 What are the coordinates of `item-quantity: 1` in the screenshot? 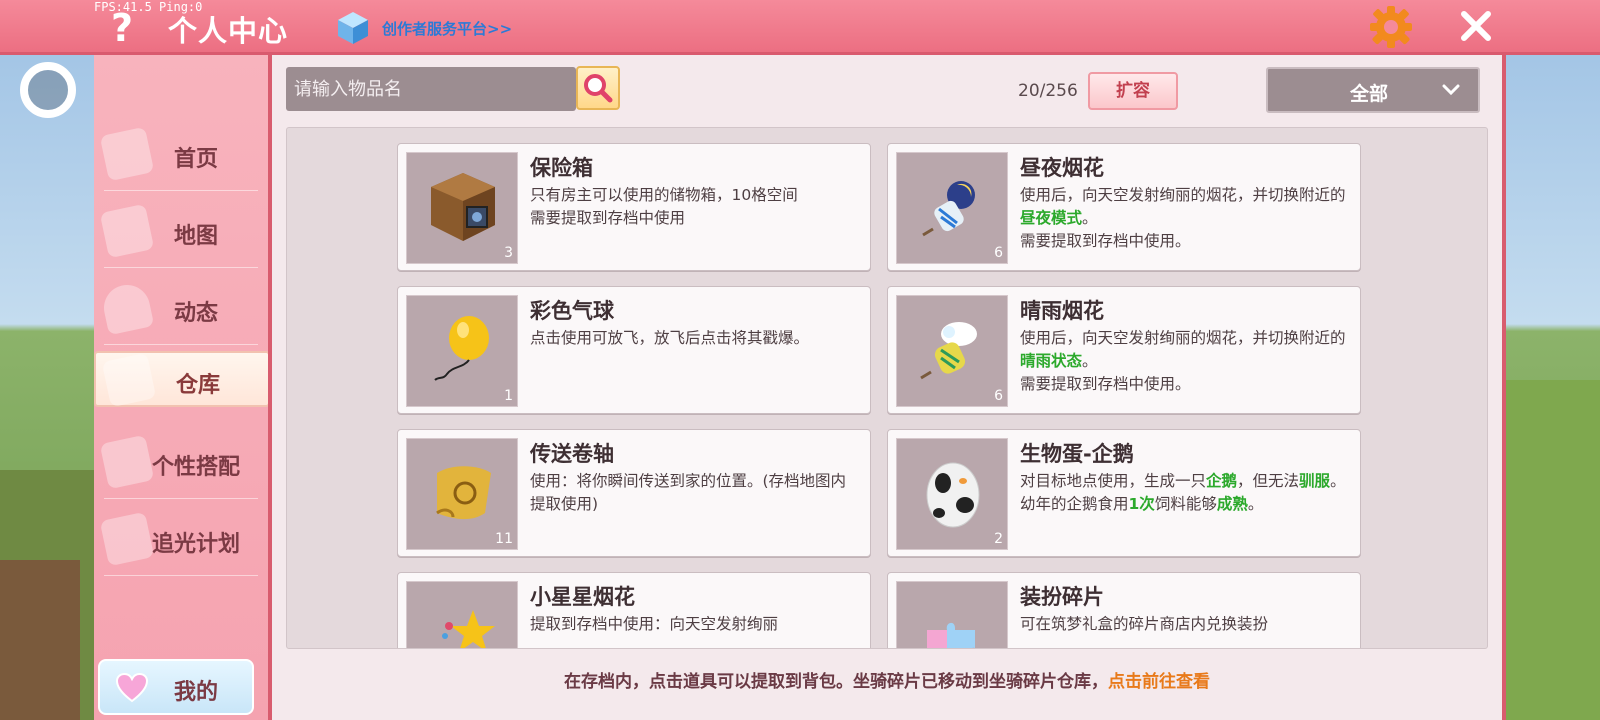 It's located at (508, 396).